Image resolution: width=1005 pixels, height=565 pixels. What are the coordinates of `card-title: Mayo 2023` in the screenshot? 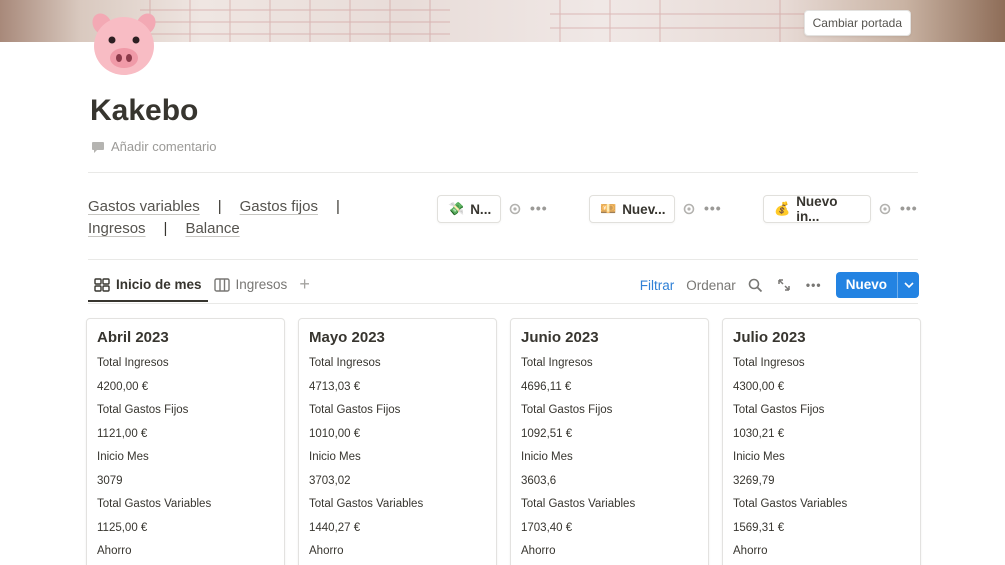 It's located at (347, 337).